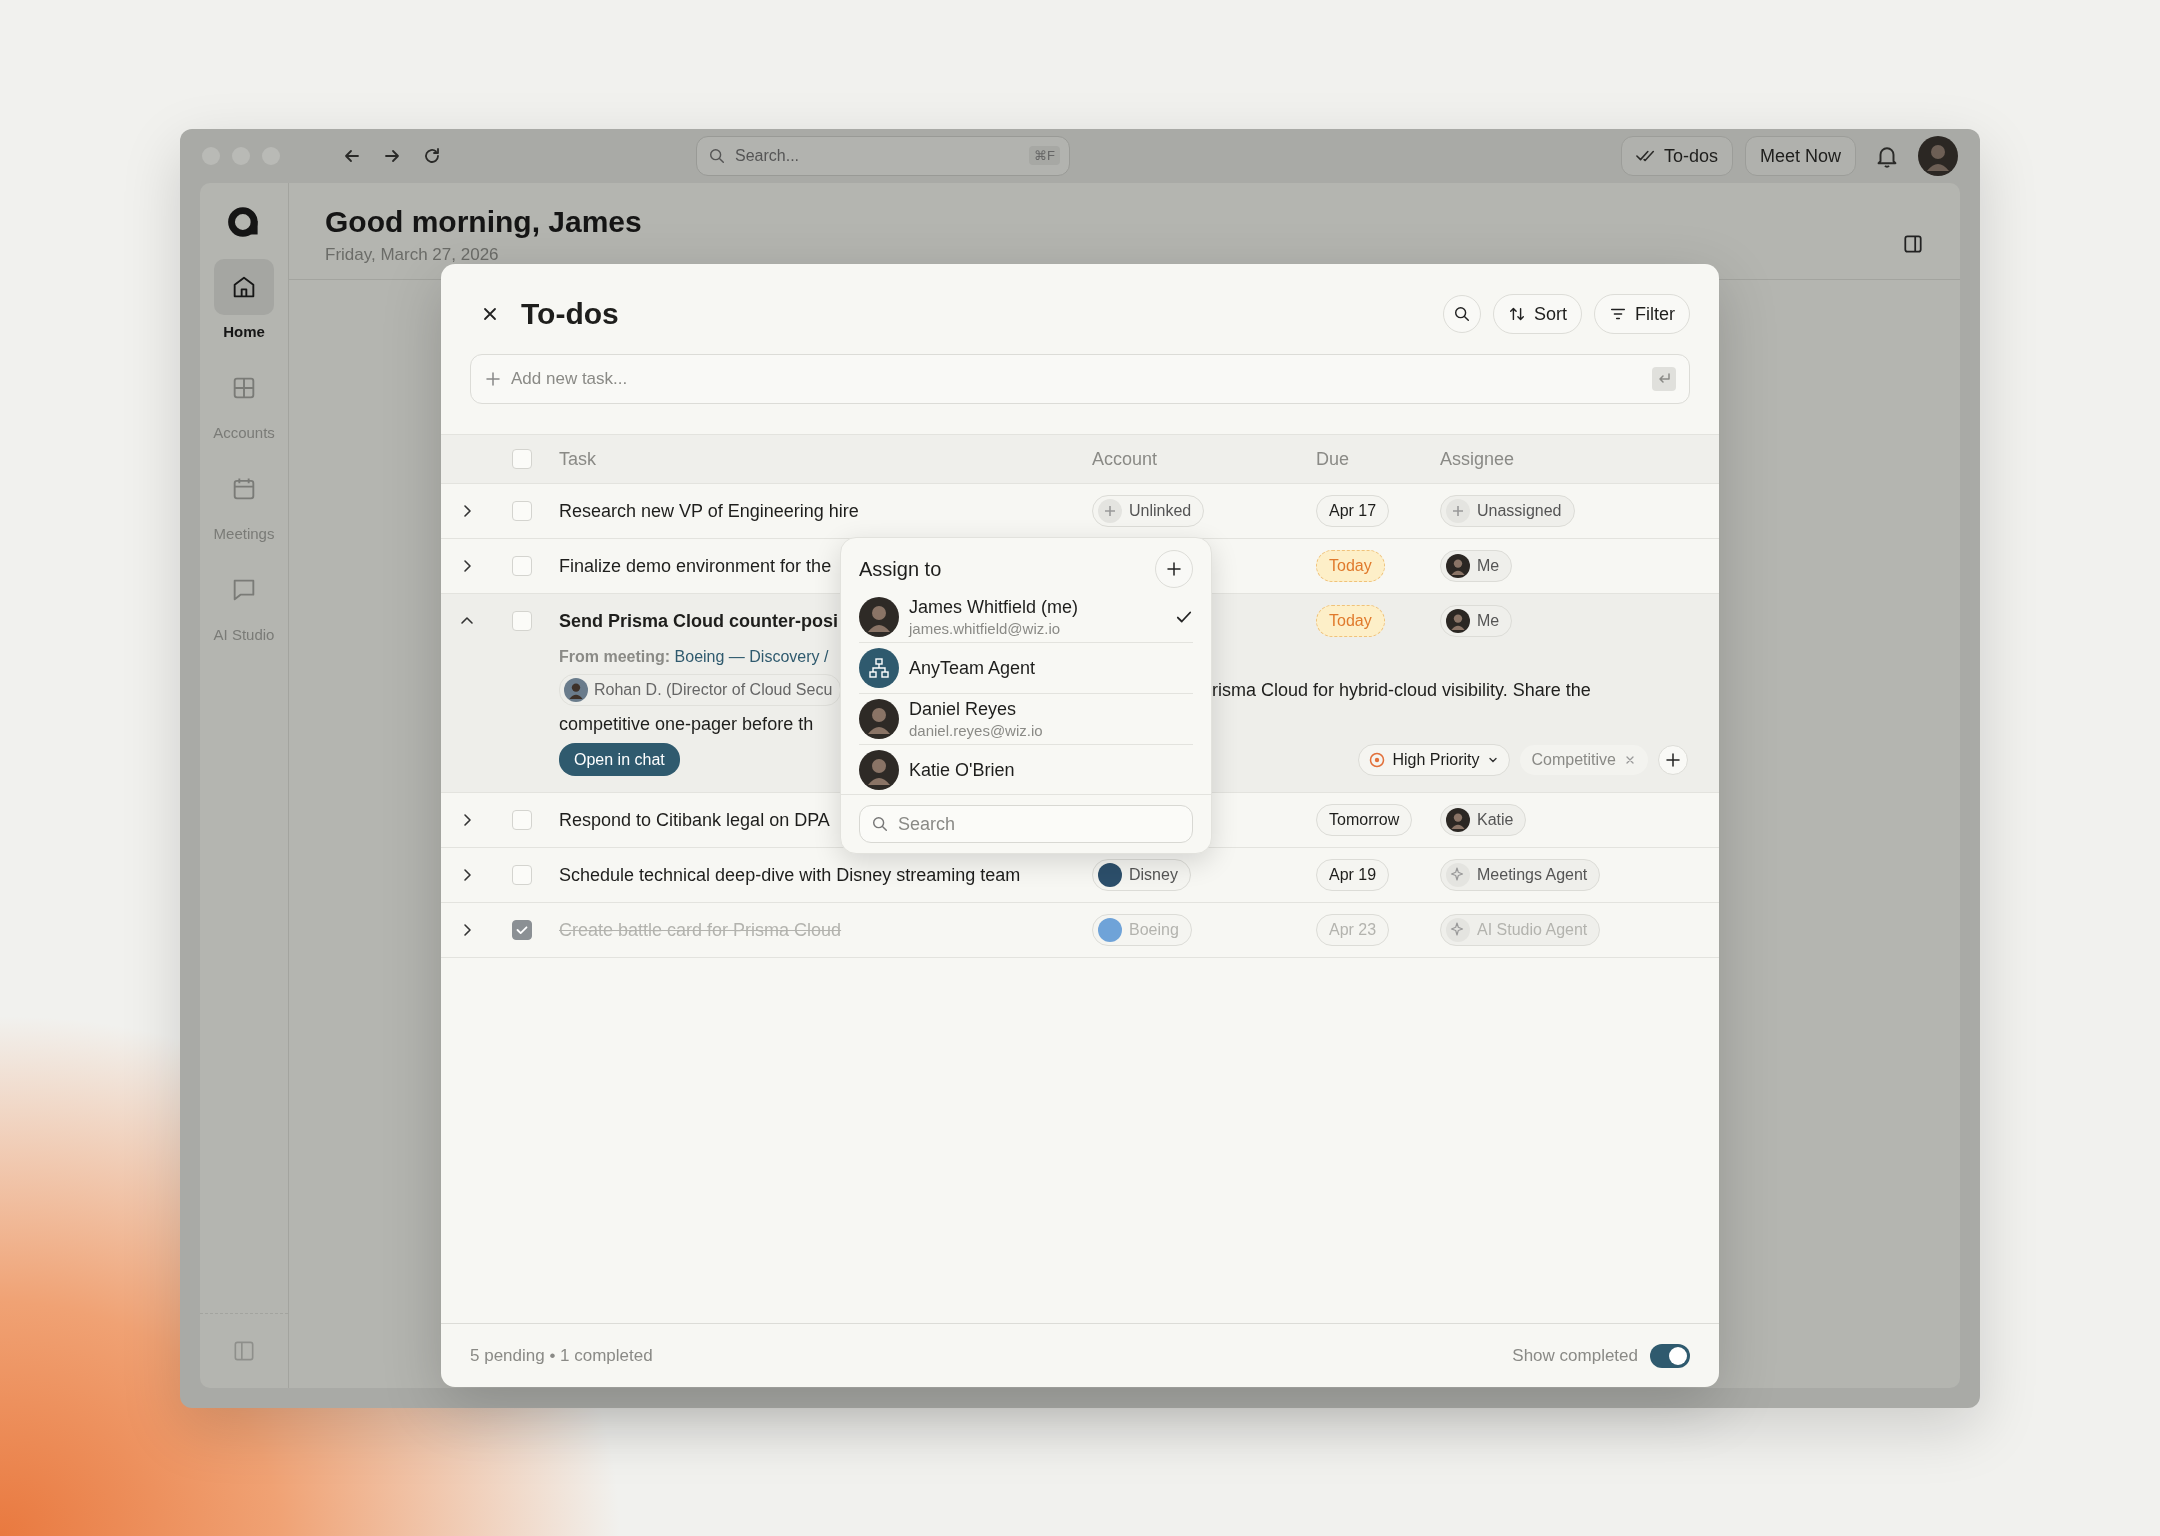  I want to click on account-link-button: Unlinked, so click(1148, 511).